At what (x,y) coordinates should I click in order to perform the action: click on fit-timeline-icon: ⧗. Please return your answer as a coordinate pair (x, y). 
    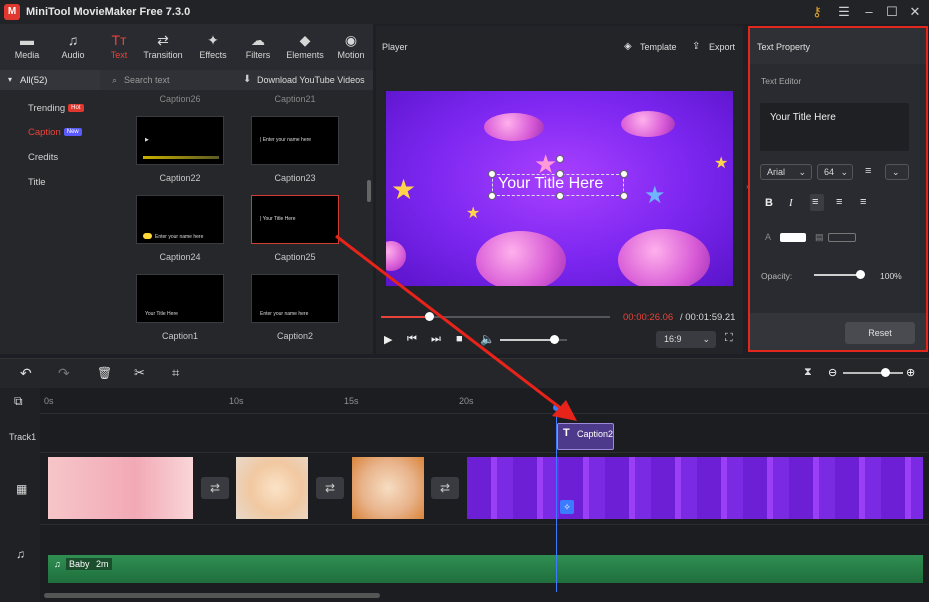
    Looking at the image, I should click on (808, 372).